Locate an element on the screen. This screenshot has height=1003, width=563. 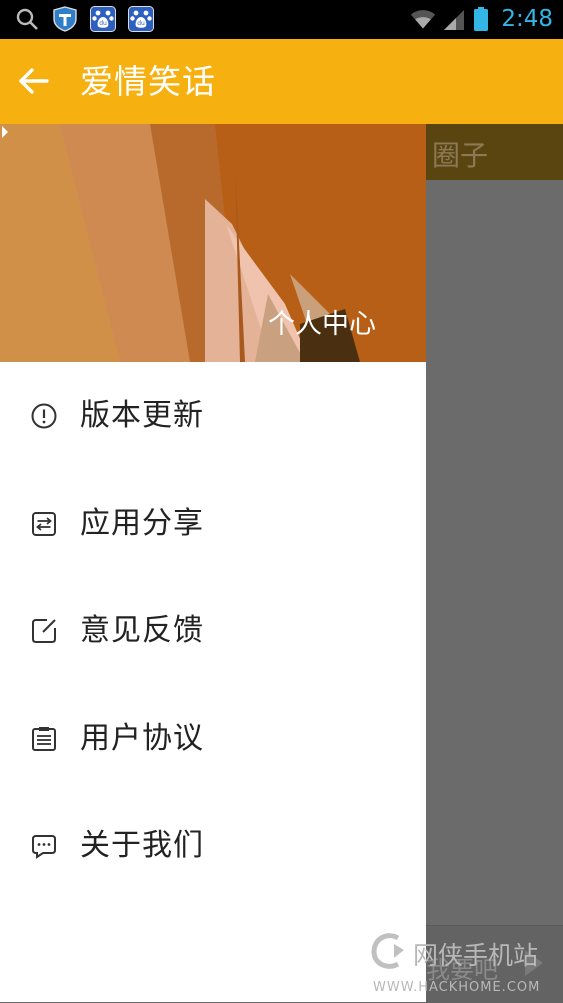
back-arrow-icon is located at coordinates (34, 81).